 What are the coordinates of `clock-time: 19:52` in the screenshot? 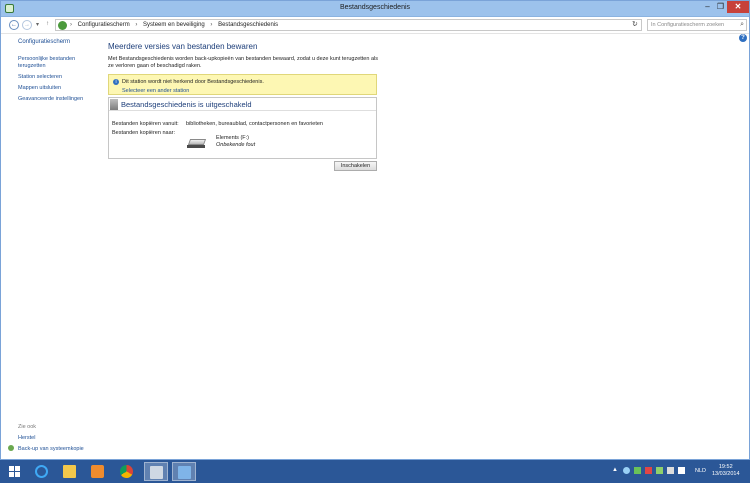 It's located at (725, 467).